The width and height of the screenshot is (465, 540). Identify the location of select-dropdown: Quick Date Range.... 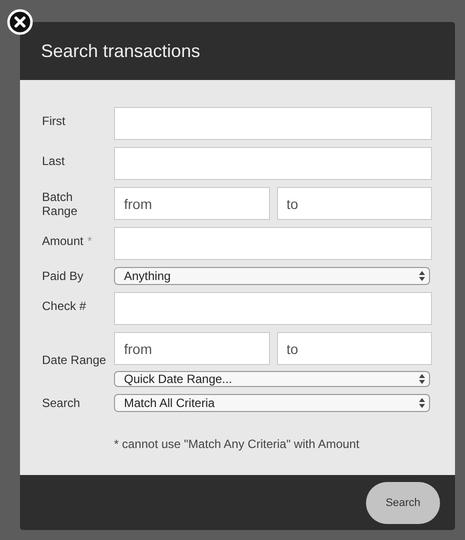
(272, 379).